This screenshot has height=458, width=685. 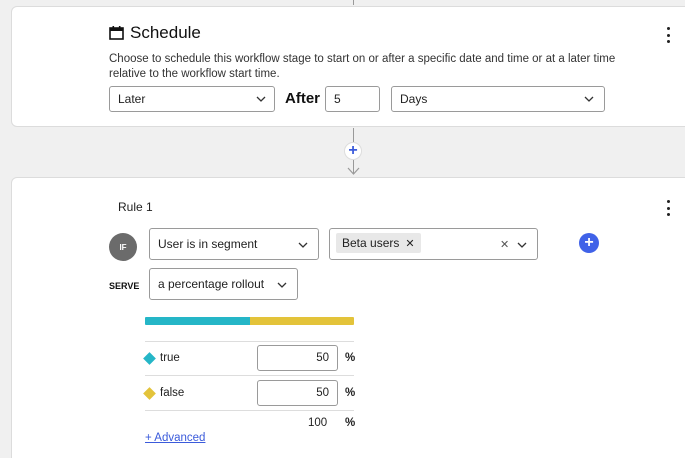 What do you see at coordinates (668, 35) in the screenshot?
I see `schedule-more-options-icon` at bounding box center [668, 35].